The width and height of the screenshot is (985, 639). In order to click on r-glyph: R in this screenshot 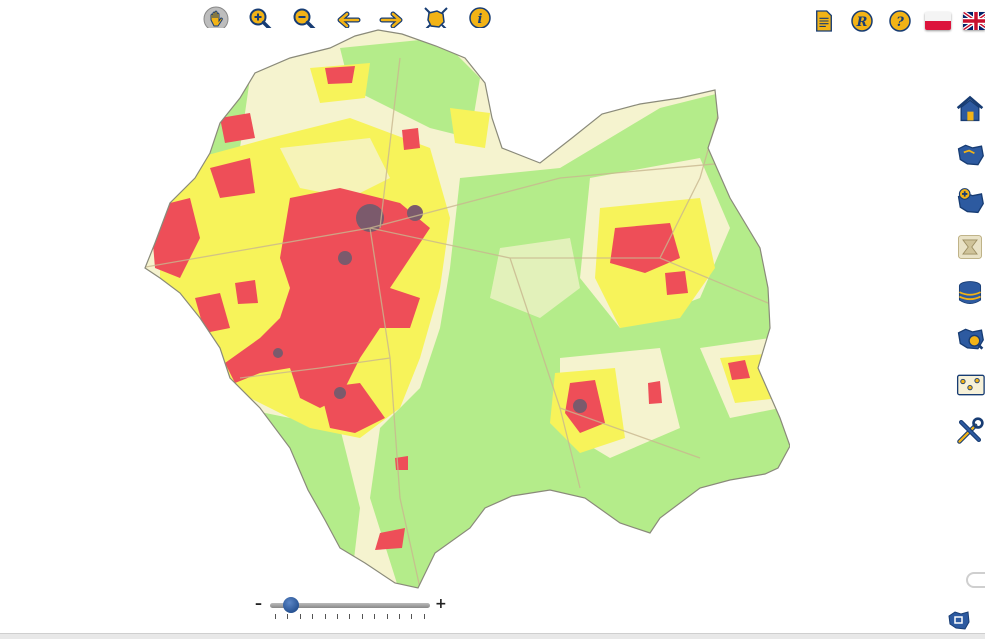, I will do `click(862, 22)`.